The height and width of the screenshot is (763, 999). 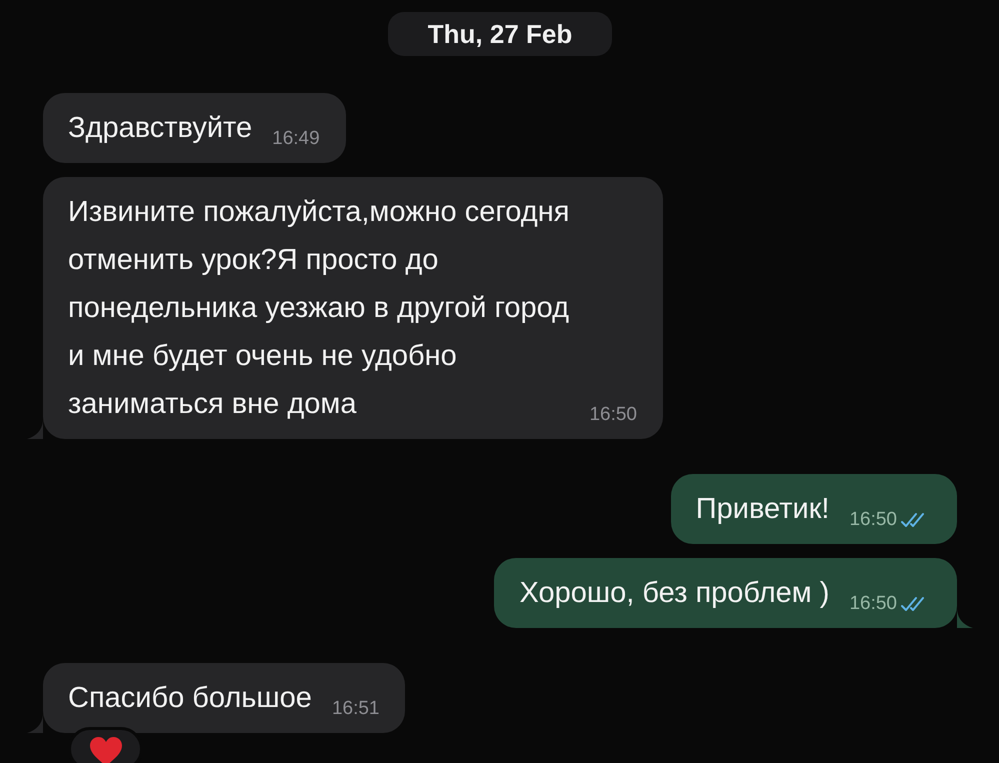 What do you see at coordinates (160, 128) in the screenshot?
I see `message-text: Здравствуйте` at bounding box center [160, 128].